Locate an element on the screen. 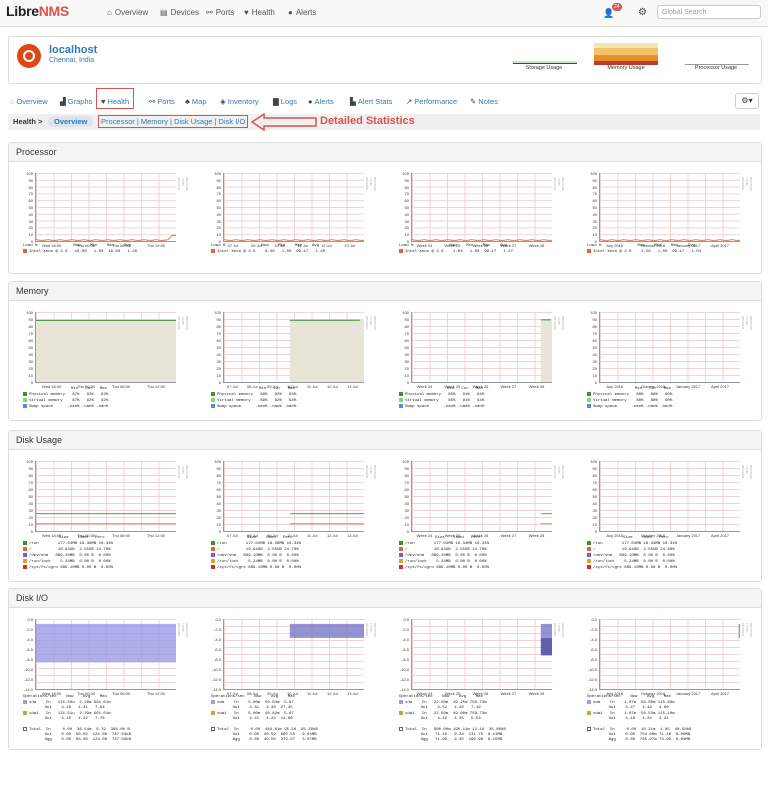 The image size is (768, 786). x-tick-label: Thu 12:00 is located at coordinates (156, 245).